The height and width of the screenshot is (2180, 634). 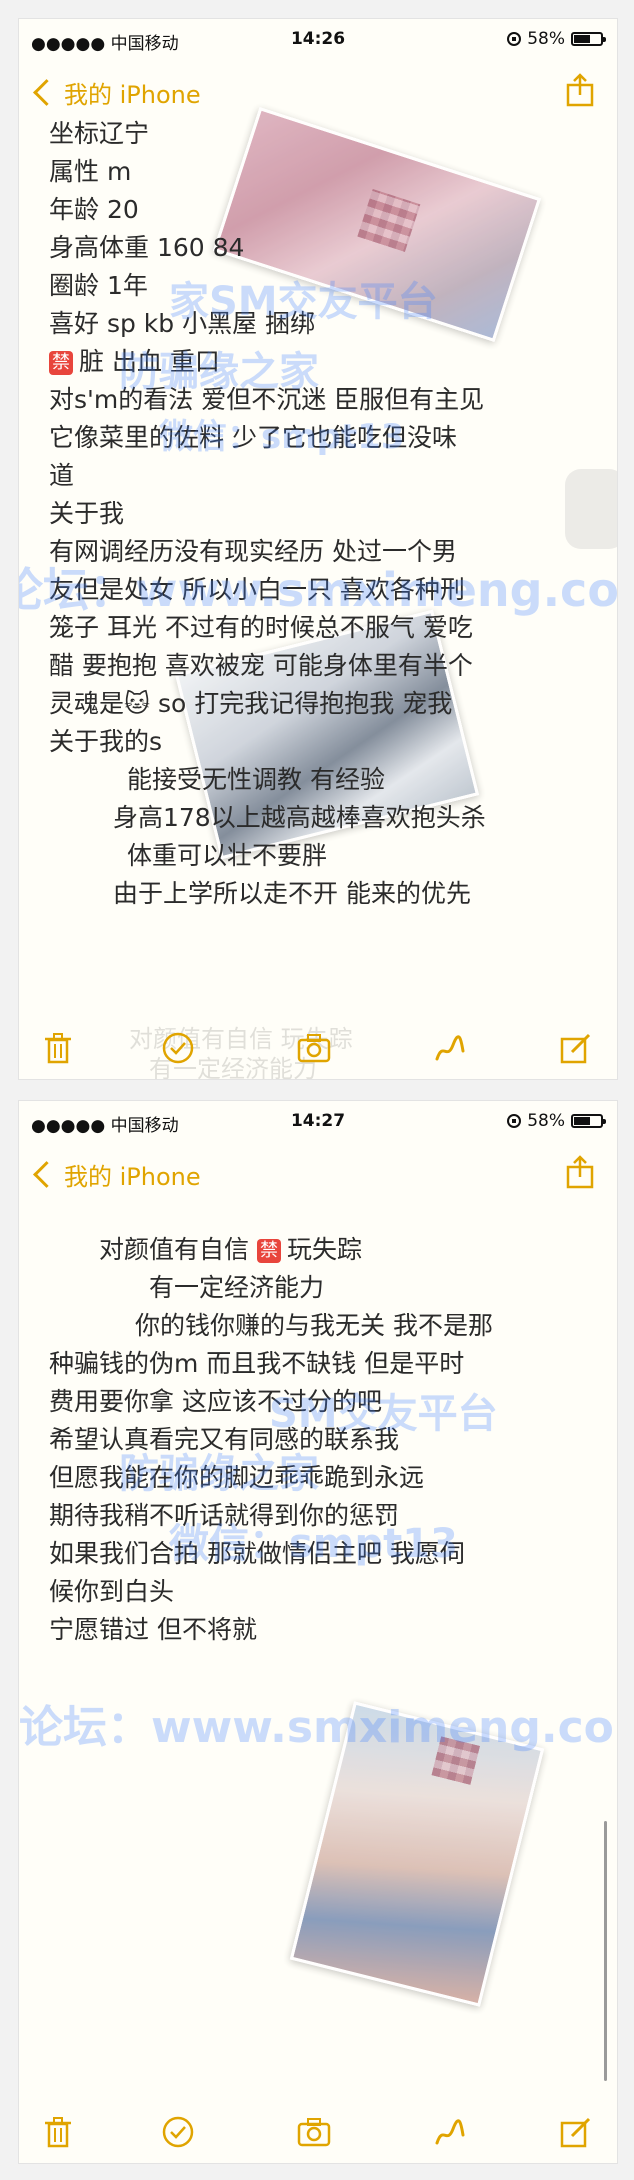 I want to click on note-line: 宁愿错过 但不将就, so click(x=153, y=1629).